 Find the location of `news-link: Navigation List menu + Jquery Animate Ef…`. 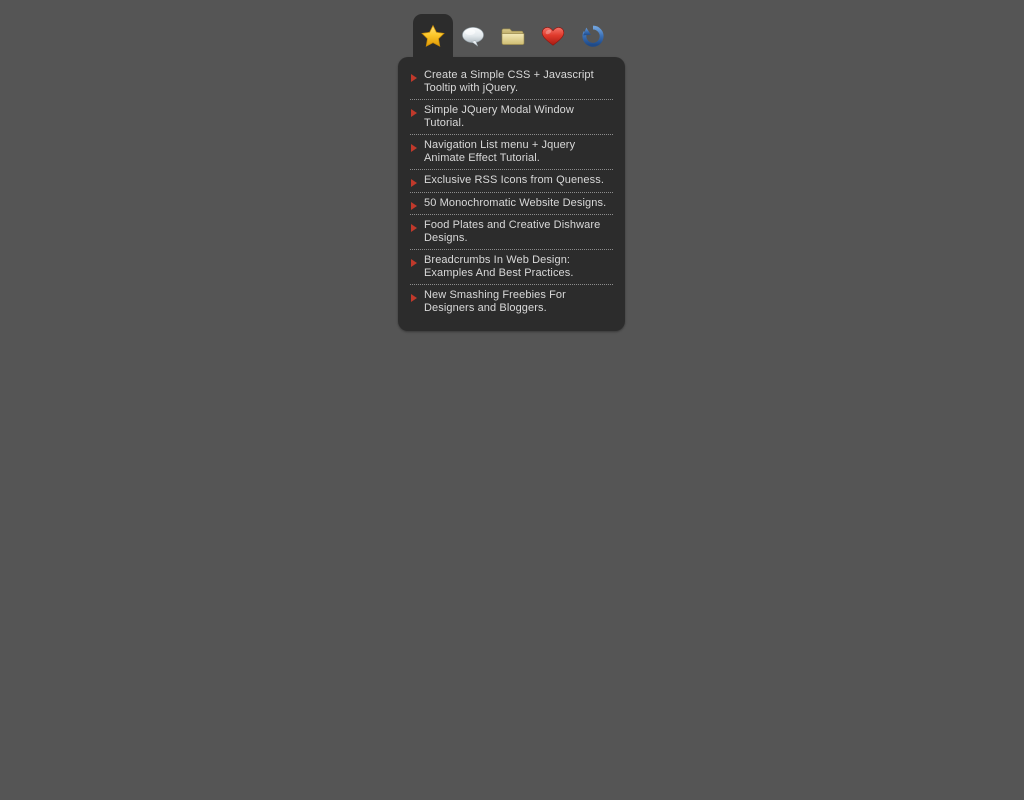

news-link: Navigation List menu + Jquery Animate Ef… is located at coordinates (518, 151).